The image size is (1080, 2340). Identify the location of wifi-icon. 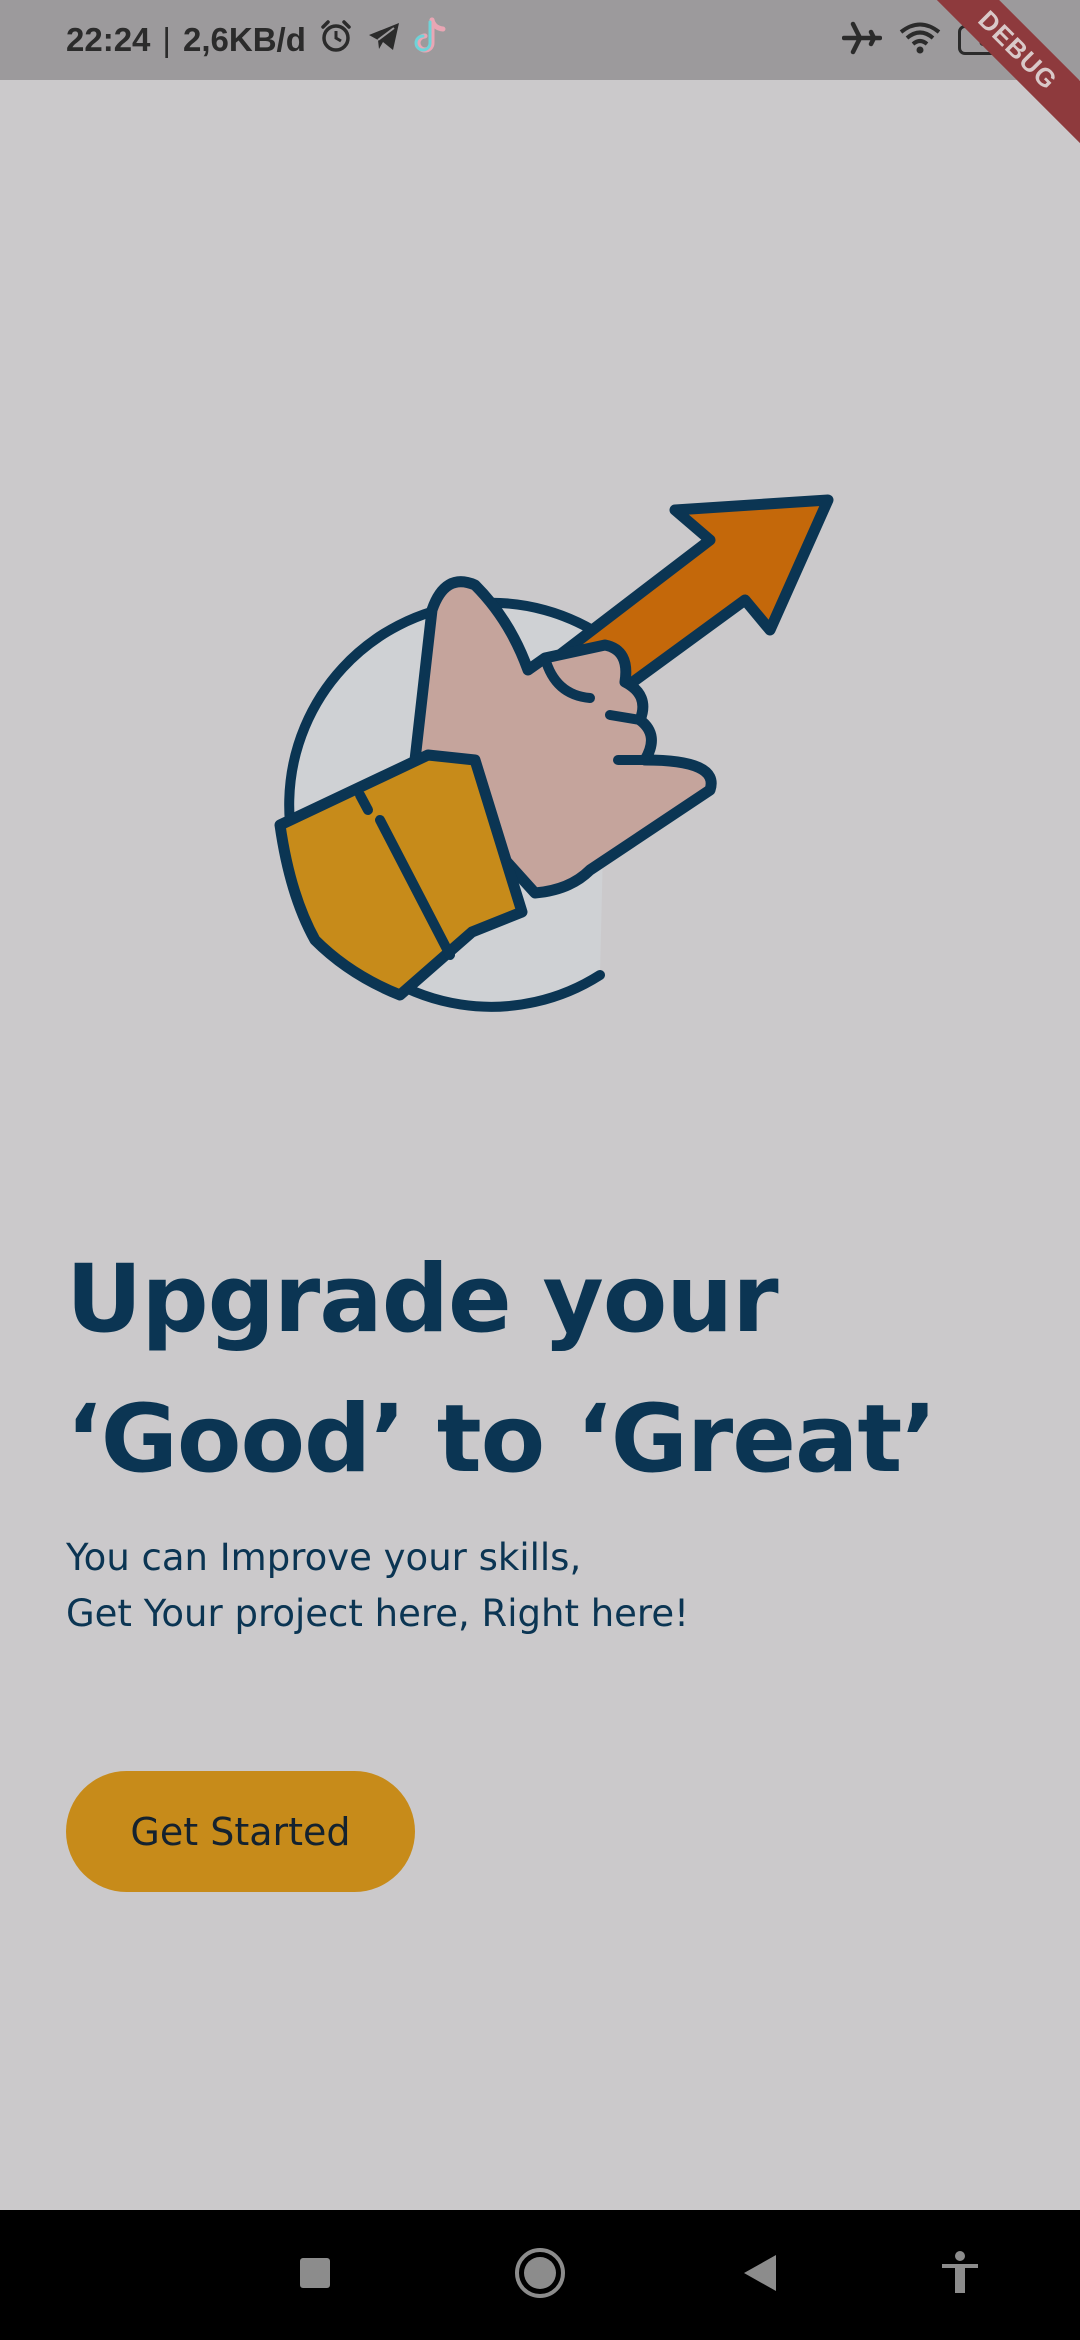
(920, 40).